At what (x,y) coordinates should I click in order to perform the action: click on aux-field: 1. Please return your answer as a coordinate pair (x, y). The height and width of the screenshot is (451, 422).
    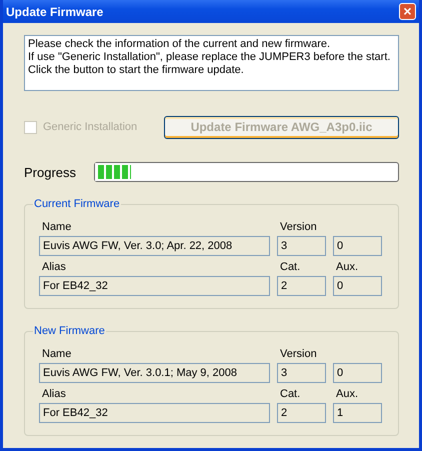
    Looking at the image, I should click on (357, 413).